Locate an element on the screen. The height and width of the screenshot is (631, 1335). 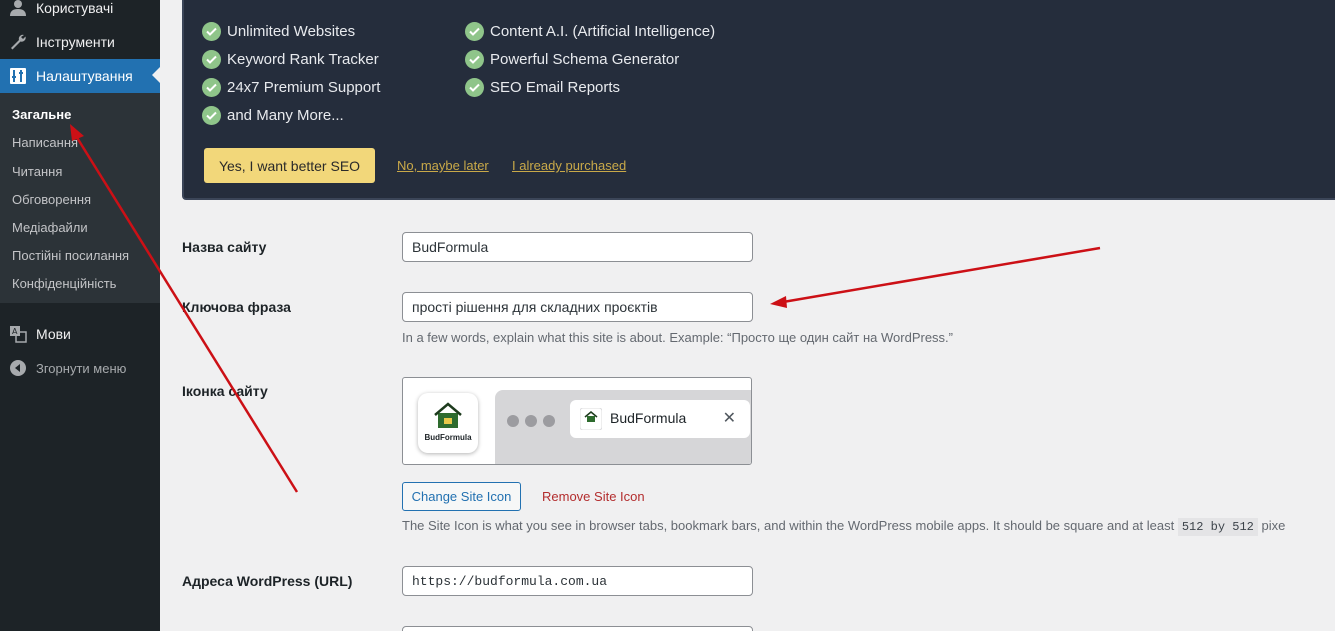
feature-label: Keyword Rank Tracker is located at coordinates (303, 59).